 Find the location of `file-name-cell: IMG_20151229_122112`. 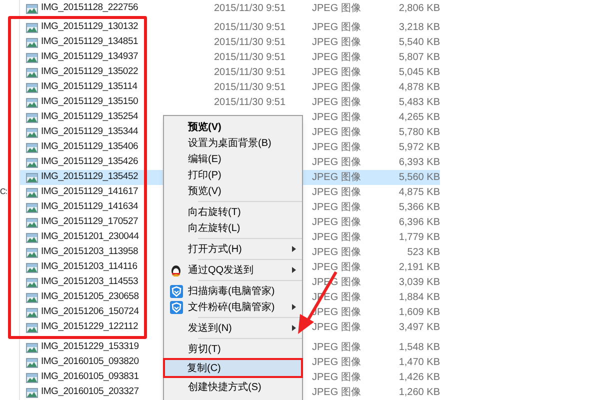

file-name-cell: IMG_20151229_122112 is located at coordinates (81, 327).